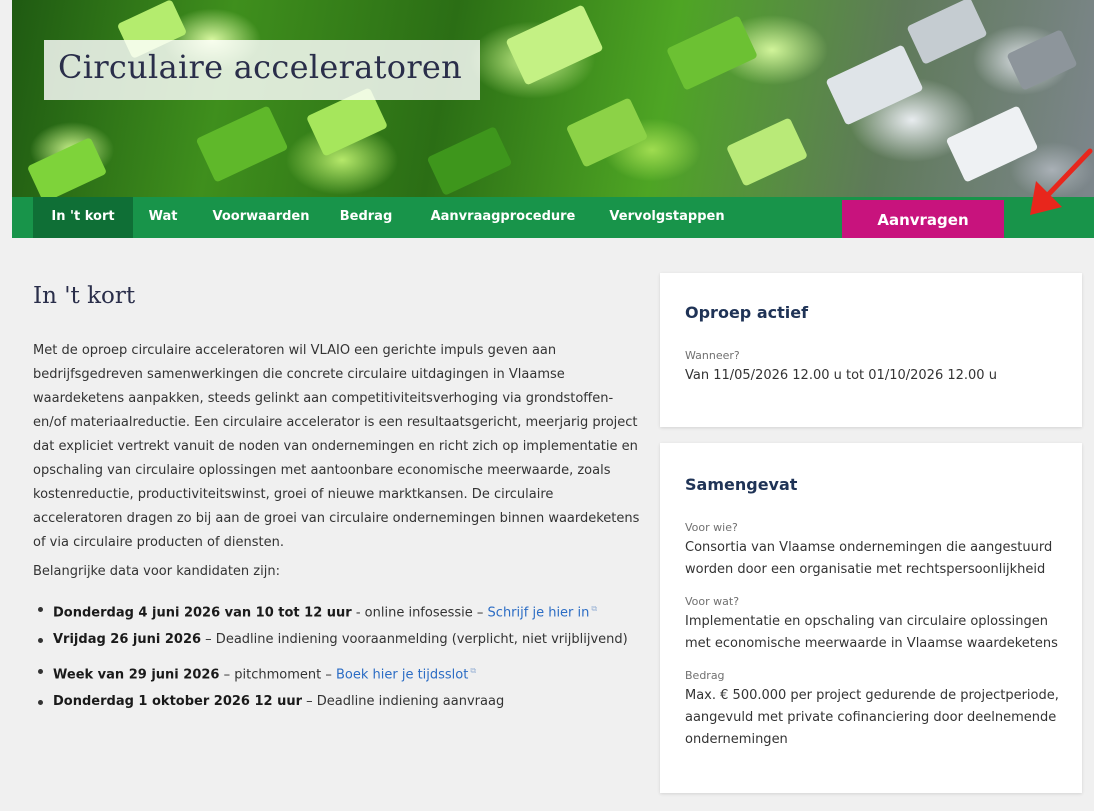 The image size is (1094, 811). Describe the element at coordinates (539, 612) in the screenshot. I see `register-link: Schrijf je hier in` at that location.